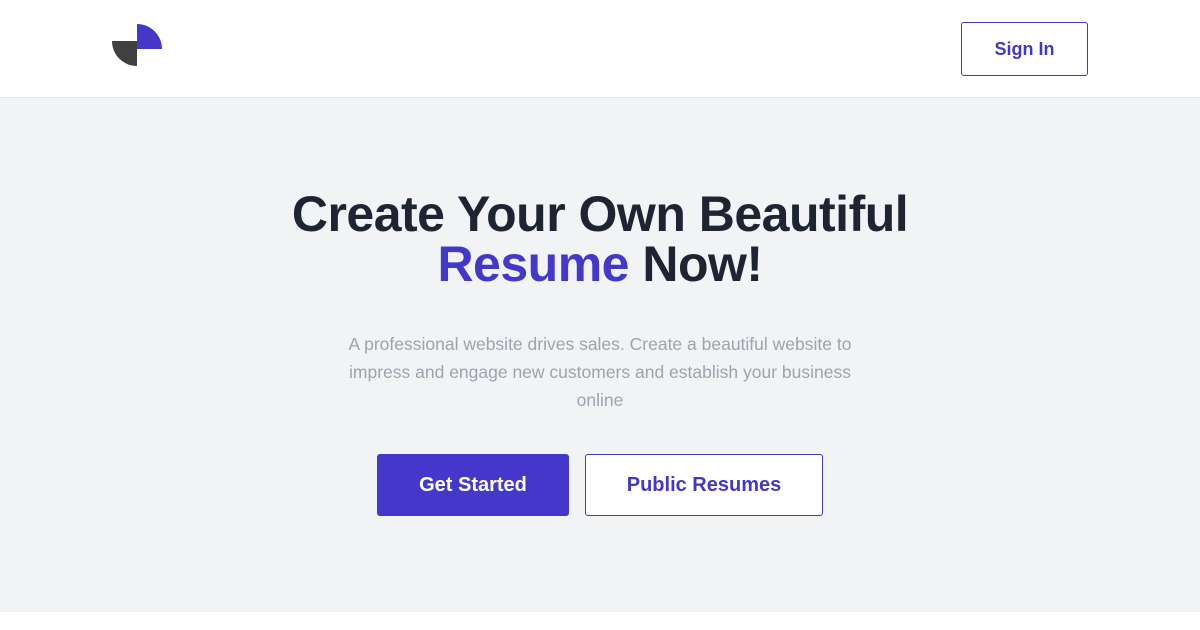  Describe the element at coordinates (533, 264) in the screenshot. I see `headline-accent-word: Resume` at that location.